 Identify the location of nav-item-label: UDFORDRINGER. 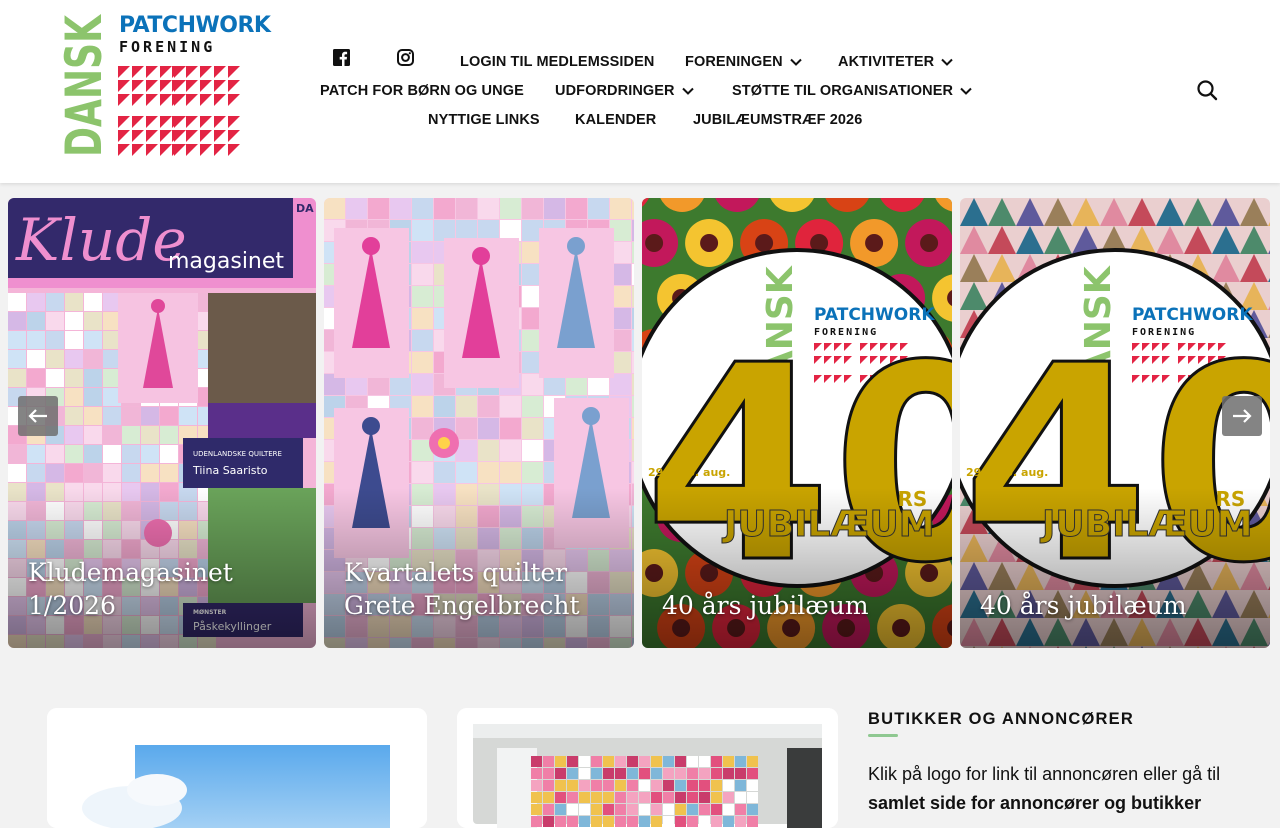
(615, 91).